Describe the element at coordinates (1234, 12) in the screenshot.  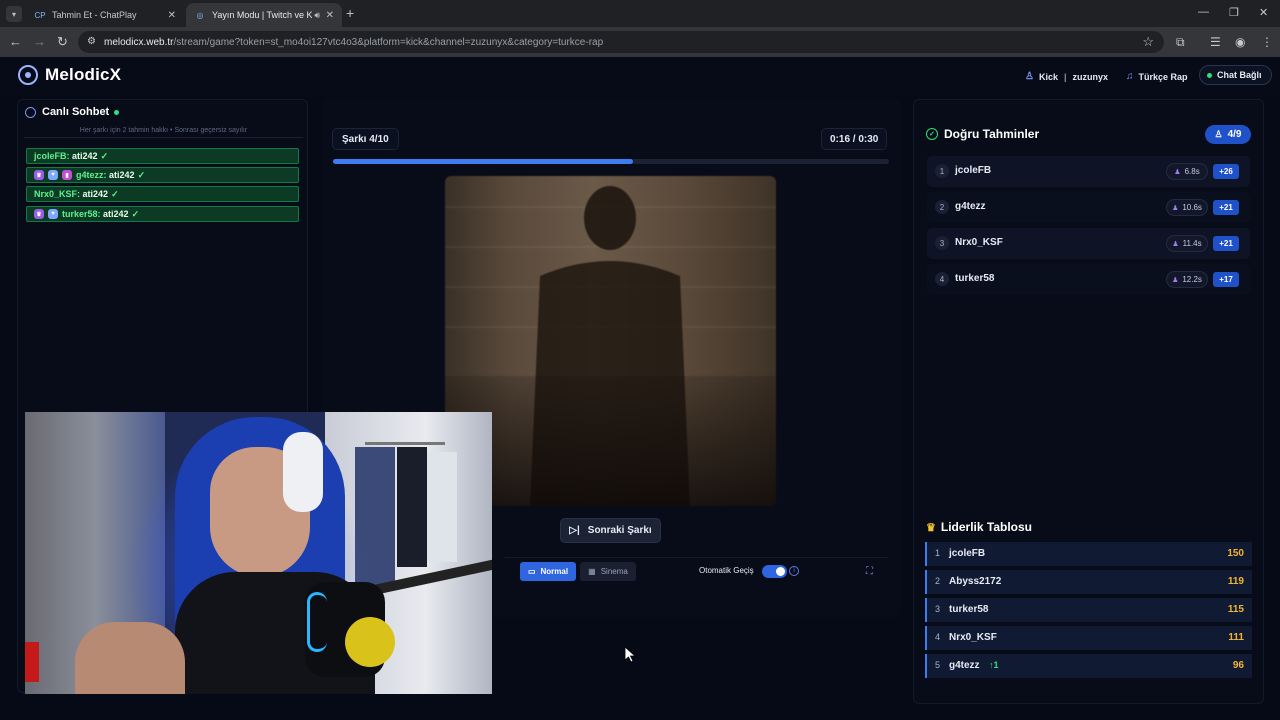
I see `restore-window-icon: ❐` at that location.